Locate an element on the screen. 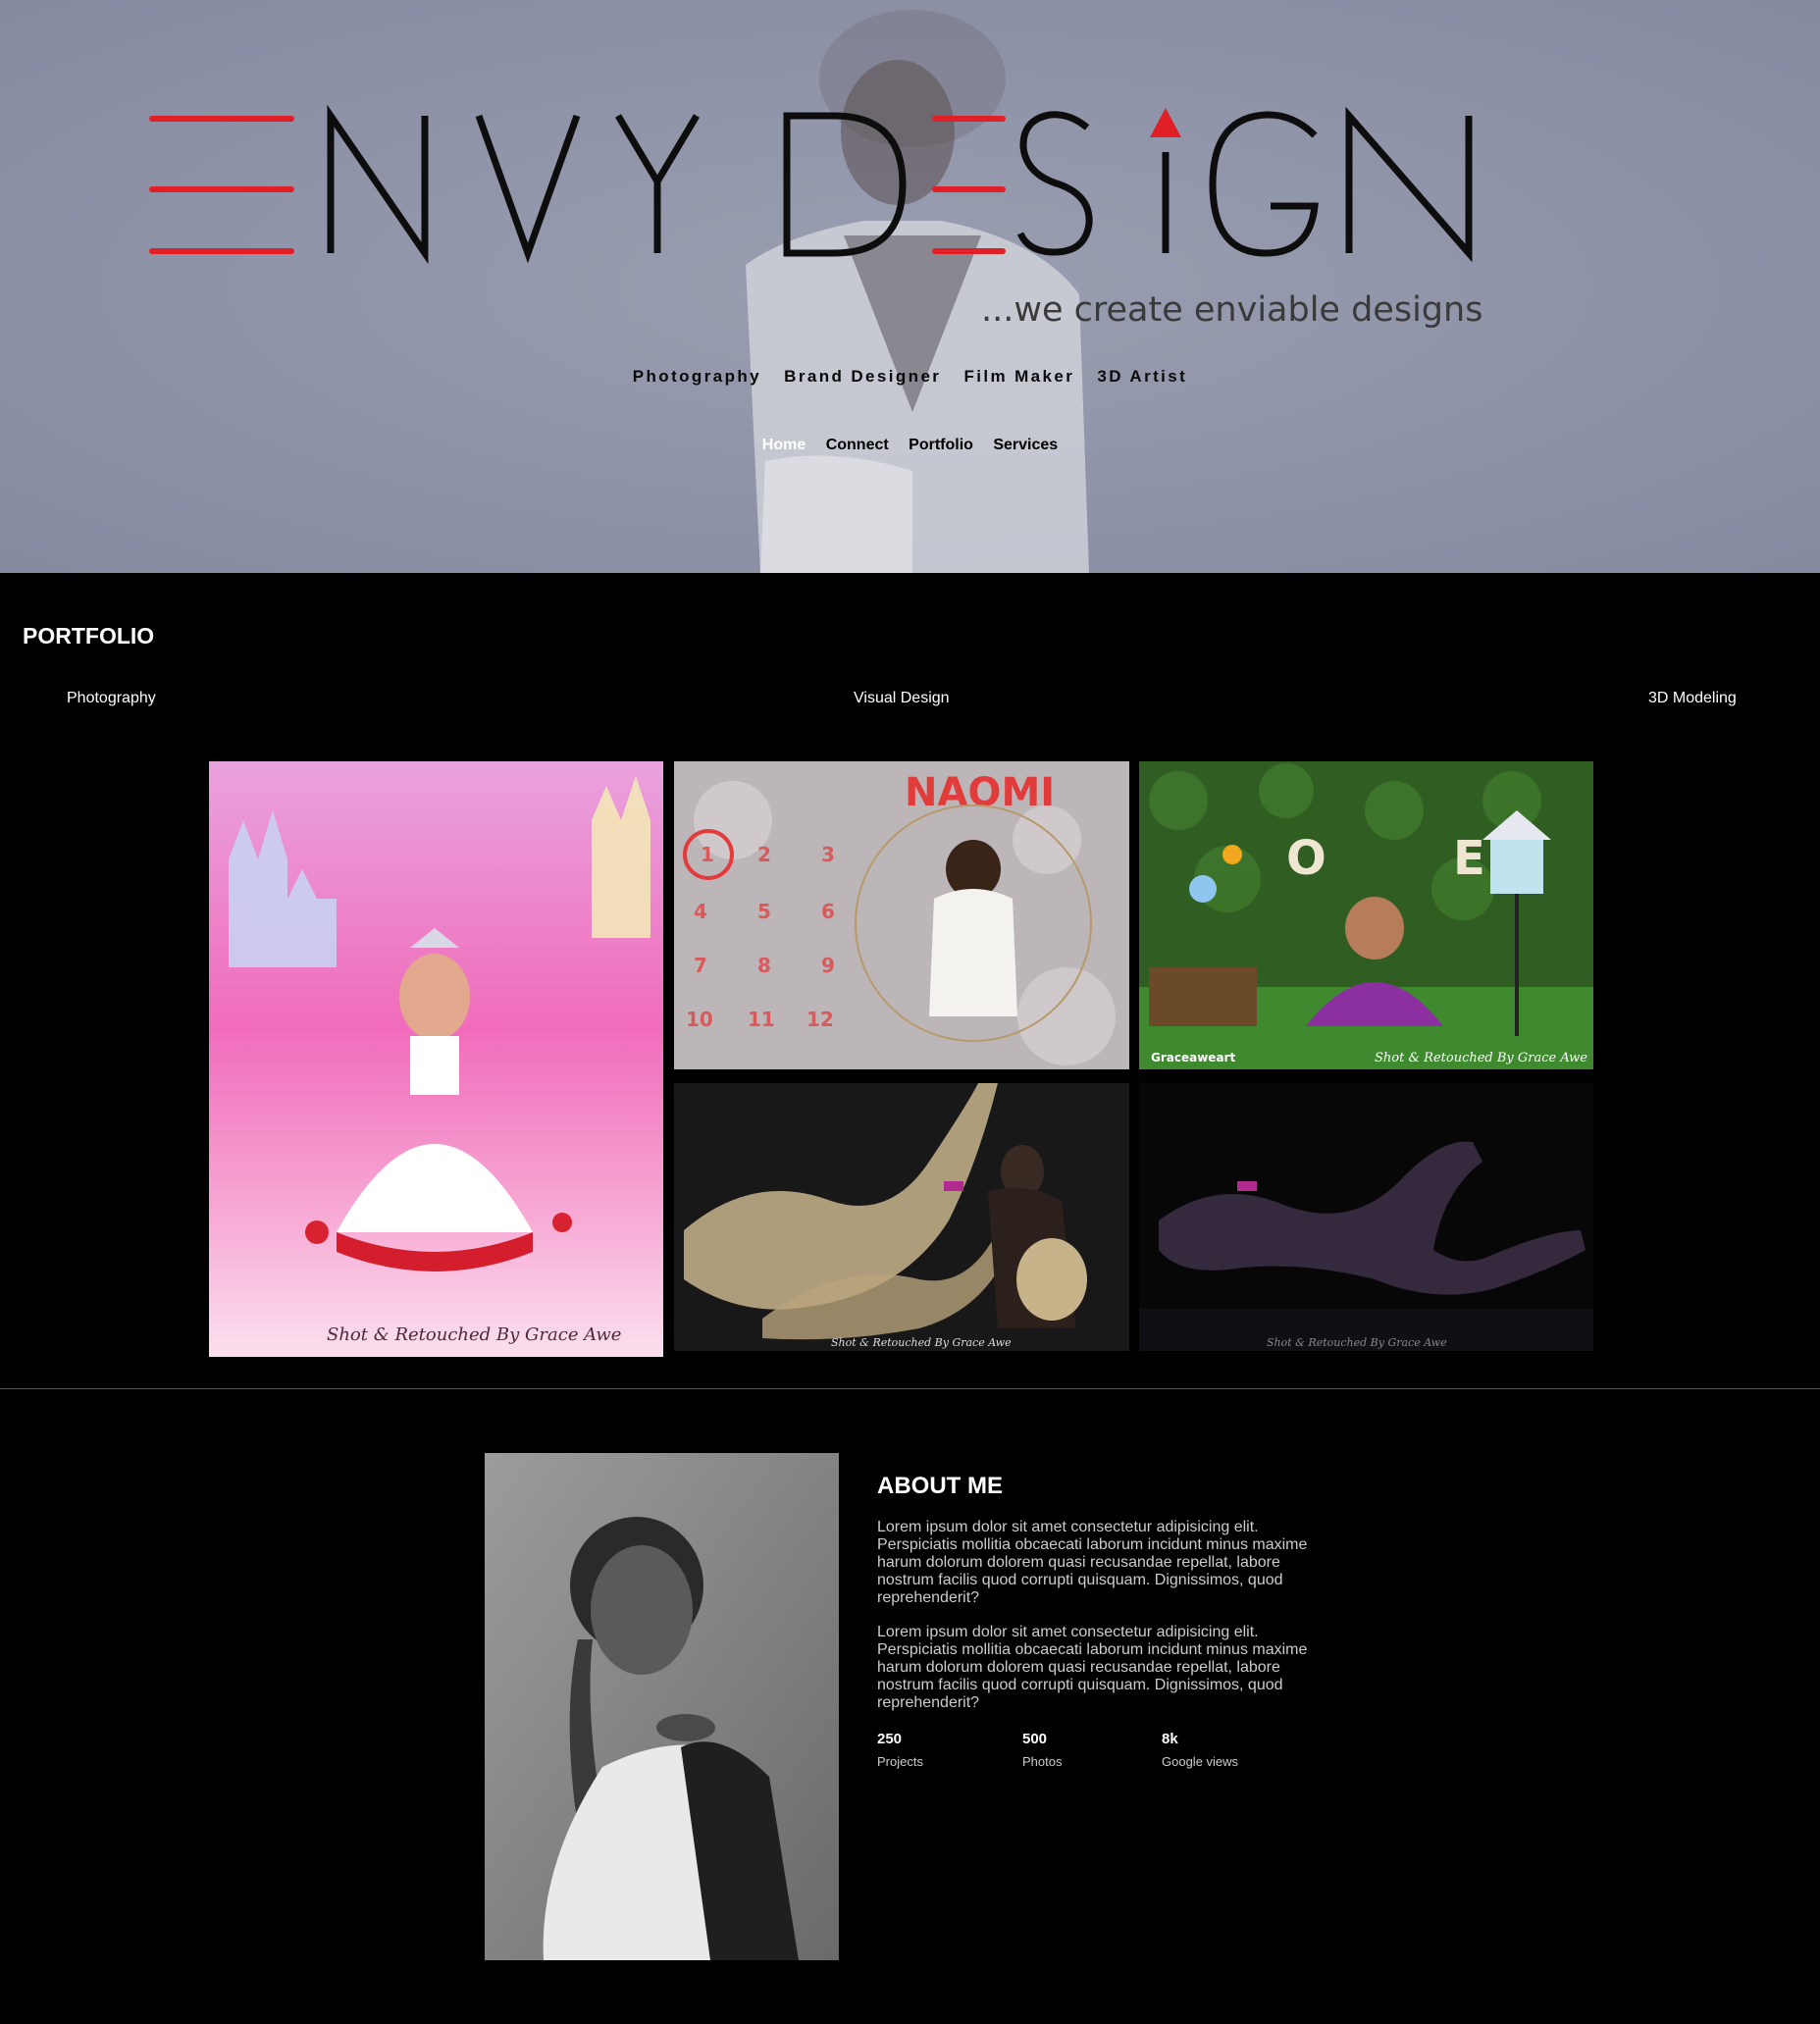  maternity-reclining-photo: Shot & Retouched By Grace Awe is located at coordinates (1366, 1217).